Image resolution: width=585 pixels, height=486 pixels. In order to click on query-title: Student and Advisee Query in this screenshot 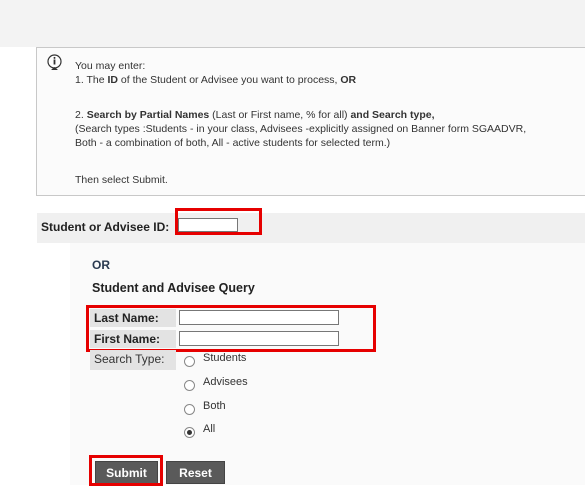, I will do `click(173, 288)`.